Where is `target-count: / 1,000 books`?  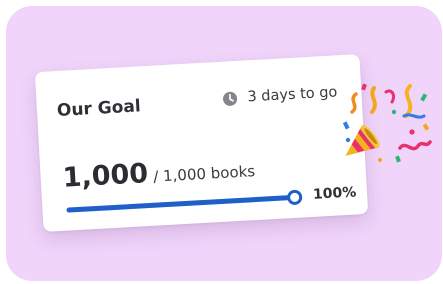 target-count: / 1,000 books is located at coordinates (204, 174).